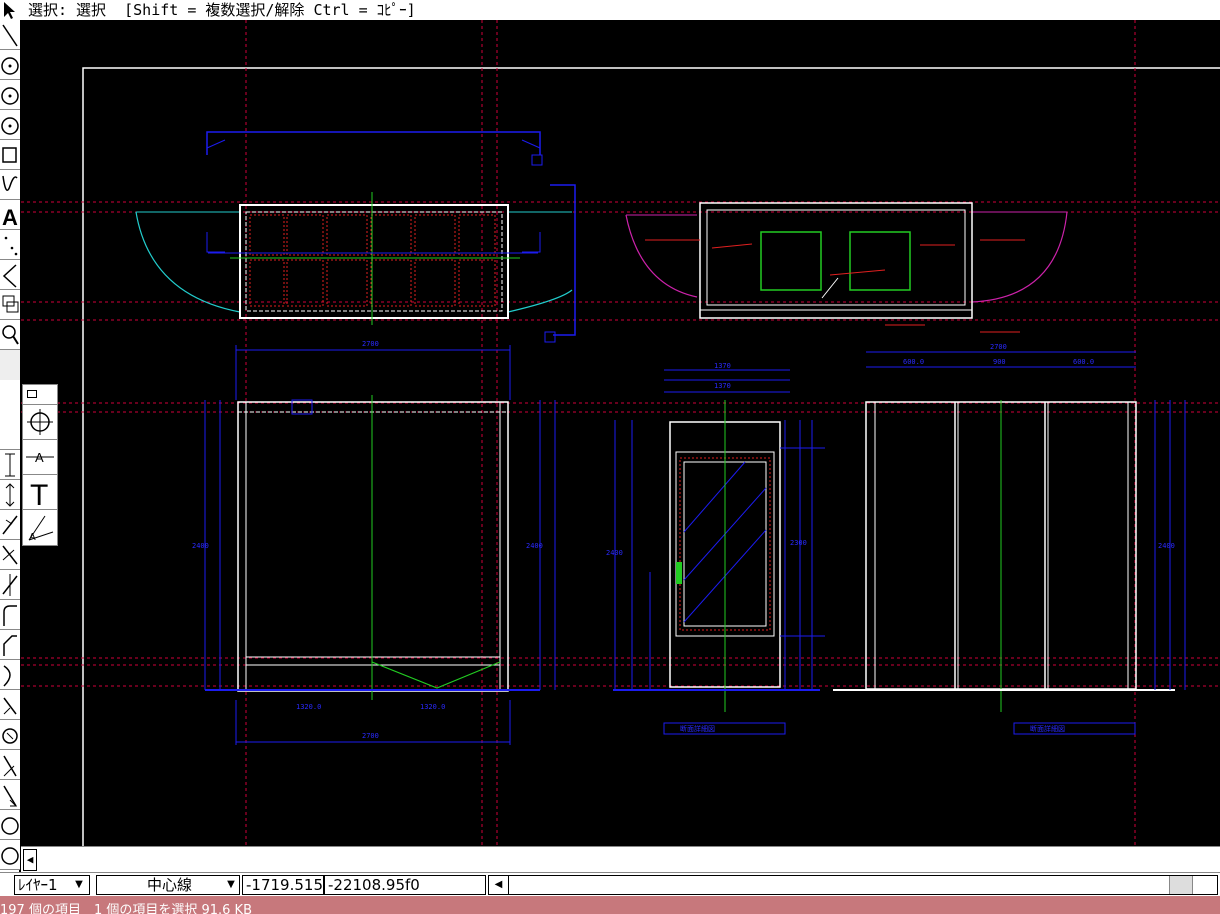 The width and height of the screenshot is (1220, 914). Describe the element at coordinates (999, 362) in the screenshot. I see `dim-right-b: 900` at that location.